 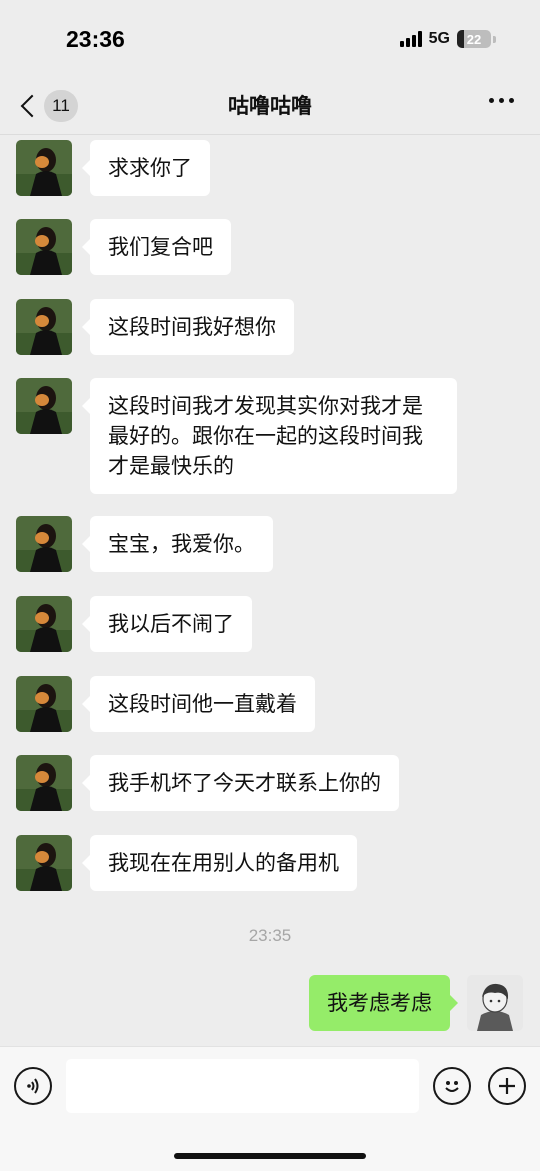 I want to click on plus-icon, so click(x=507, y=1086).